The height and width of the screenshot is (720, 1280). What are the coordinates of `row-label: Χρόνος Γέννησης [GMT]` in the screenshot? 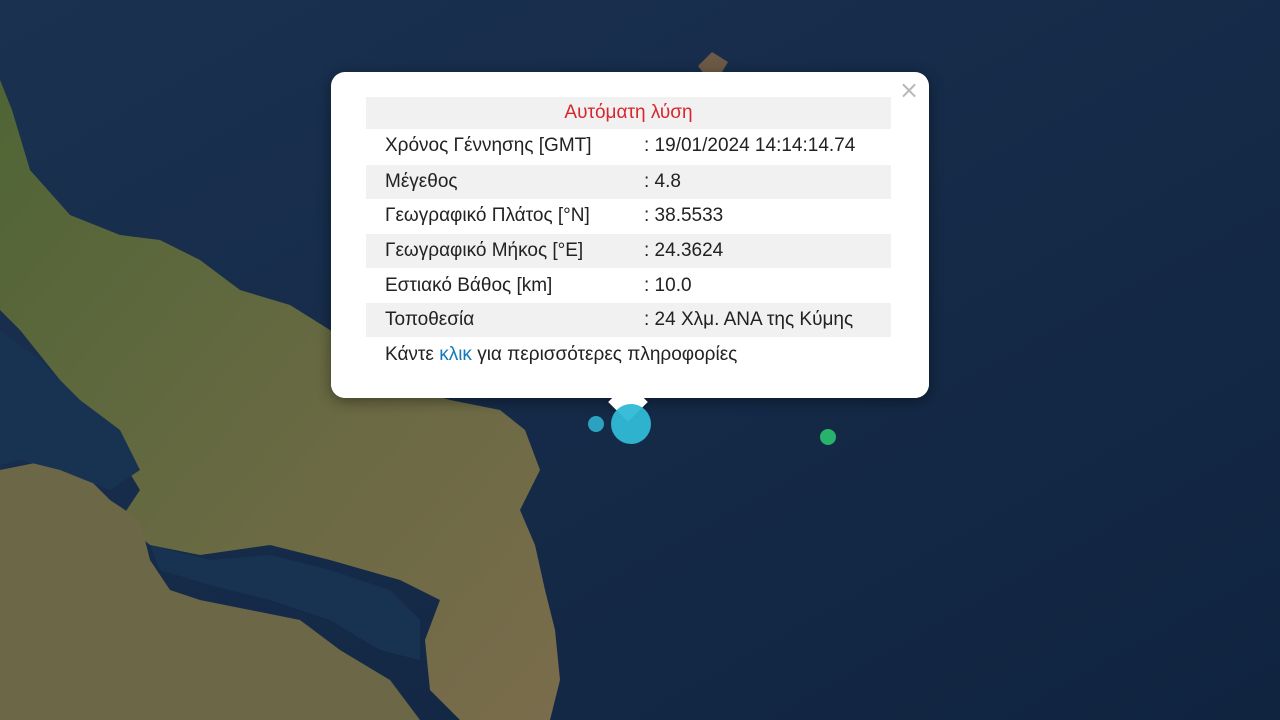 It's located at (488, 145).